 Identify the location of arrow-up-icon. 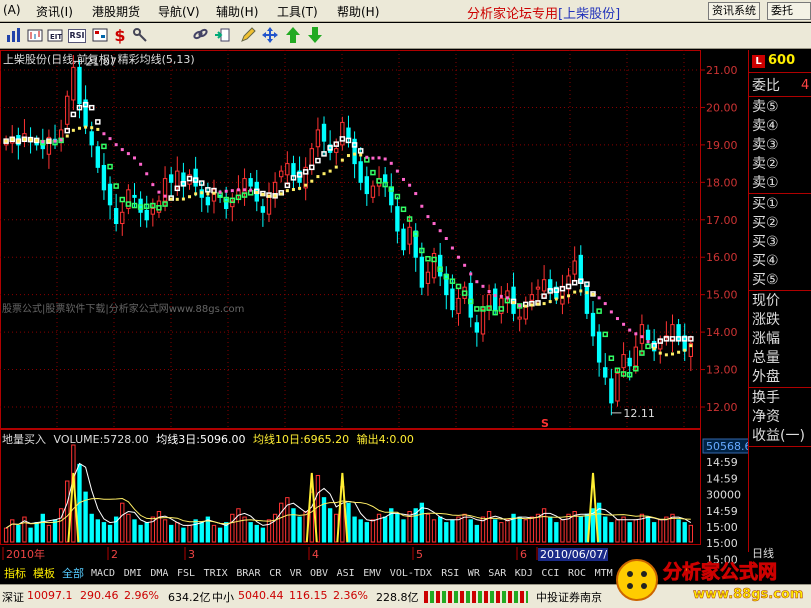
(293, 36).